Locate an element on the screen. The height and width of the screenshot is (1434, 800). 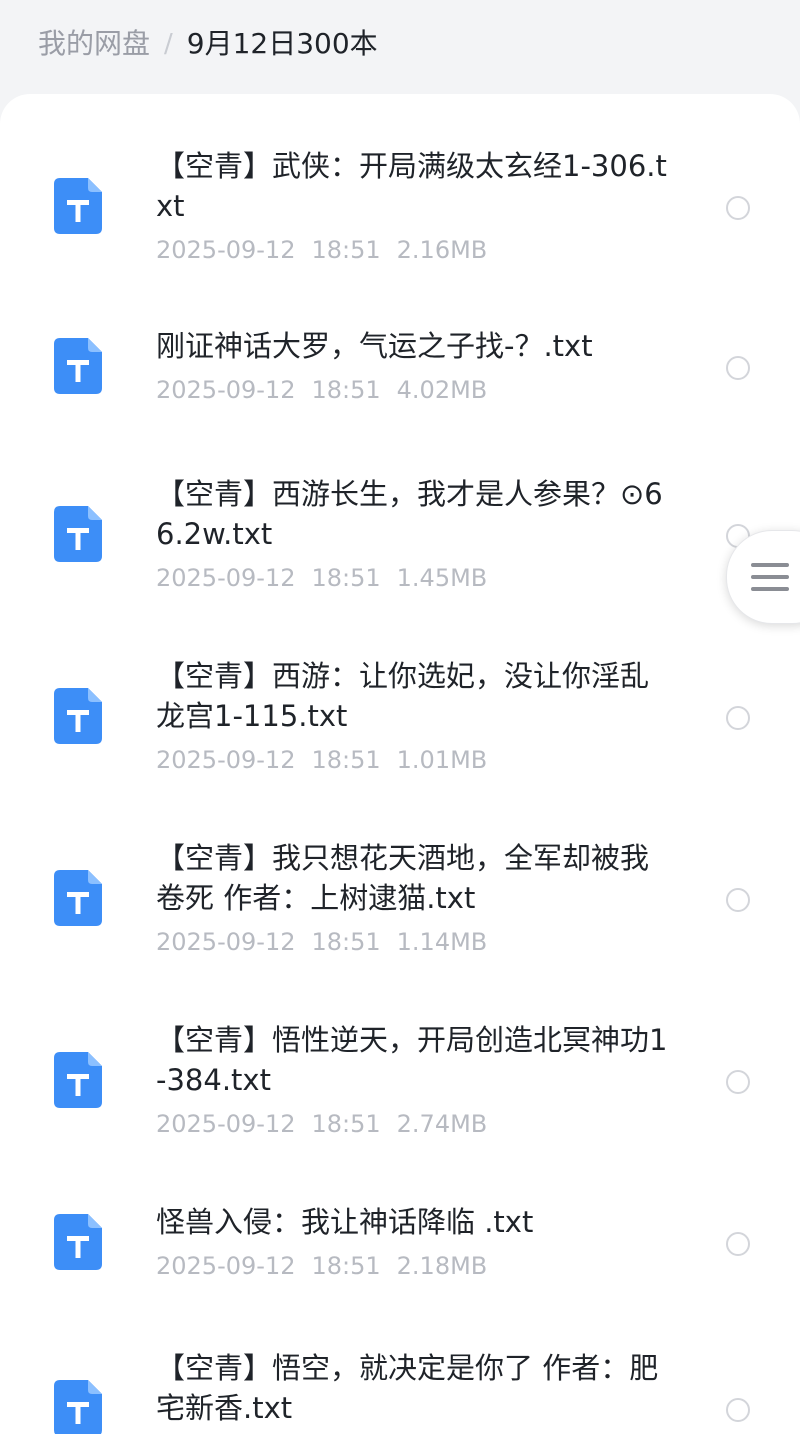
file-name: 【空青】悟性逆天，开局创造北冥神功1-384.txt is located at coordinates (416, 1060).